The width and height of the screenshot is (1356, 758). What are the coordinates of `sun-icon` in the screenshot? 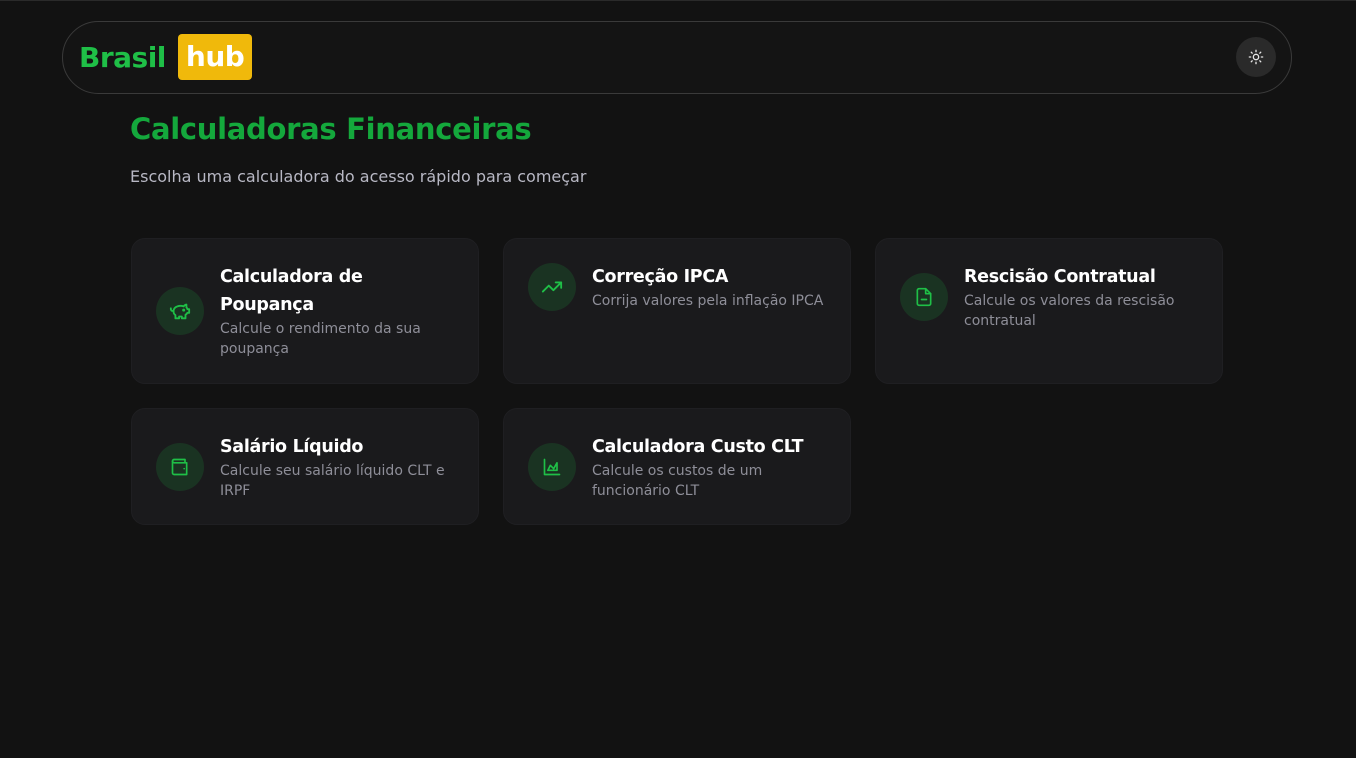 It's located at (1256, 57).